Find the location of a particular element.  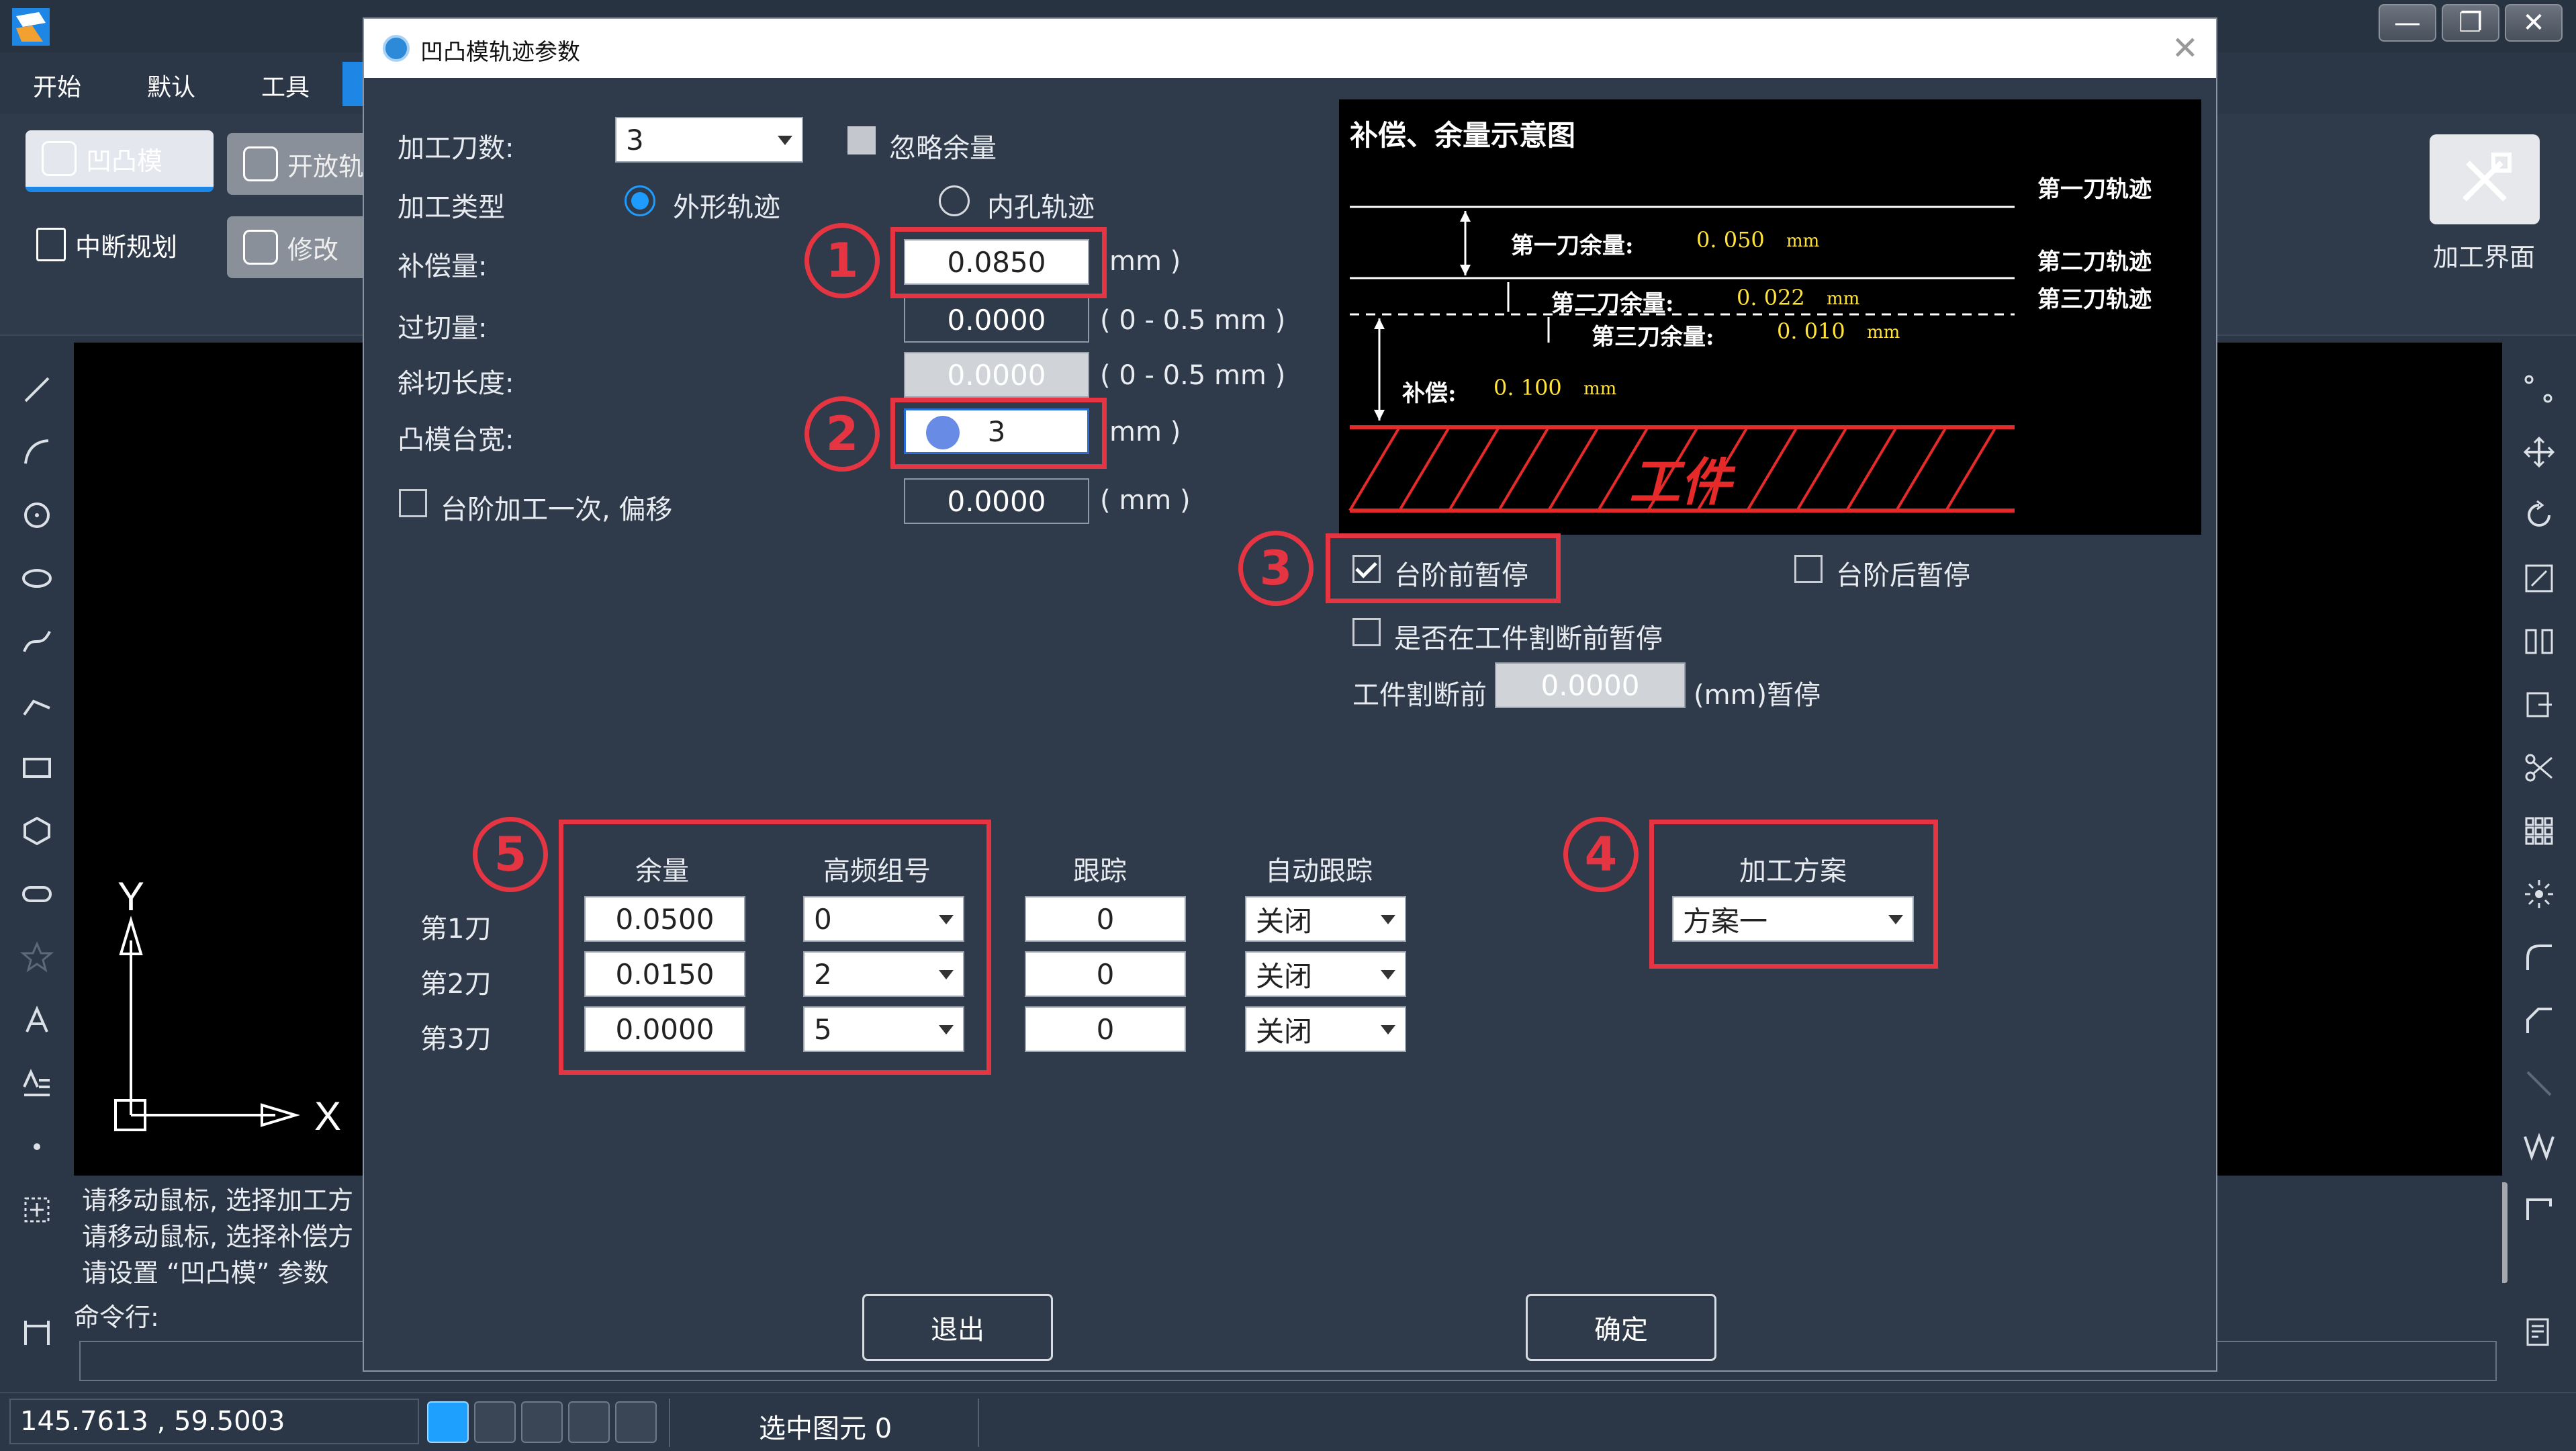

scale-icon is located at coordinates (2539, 578).